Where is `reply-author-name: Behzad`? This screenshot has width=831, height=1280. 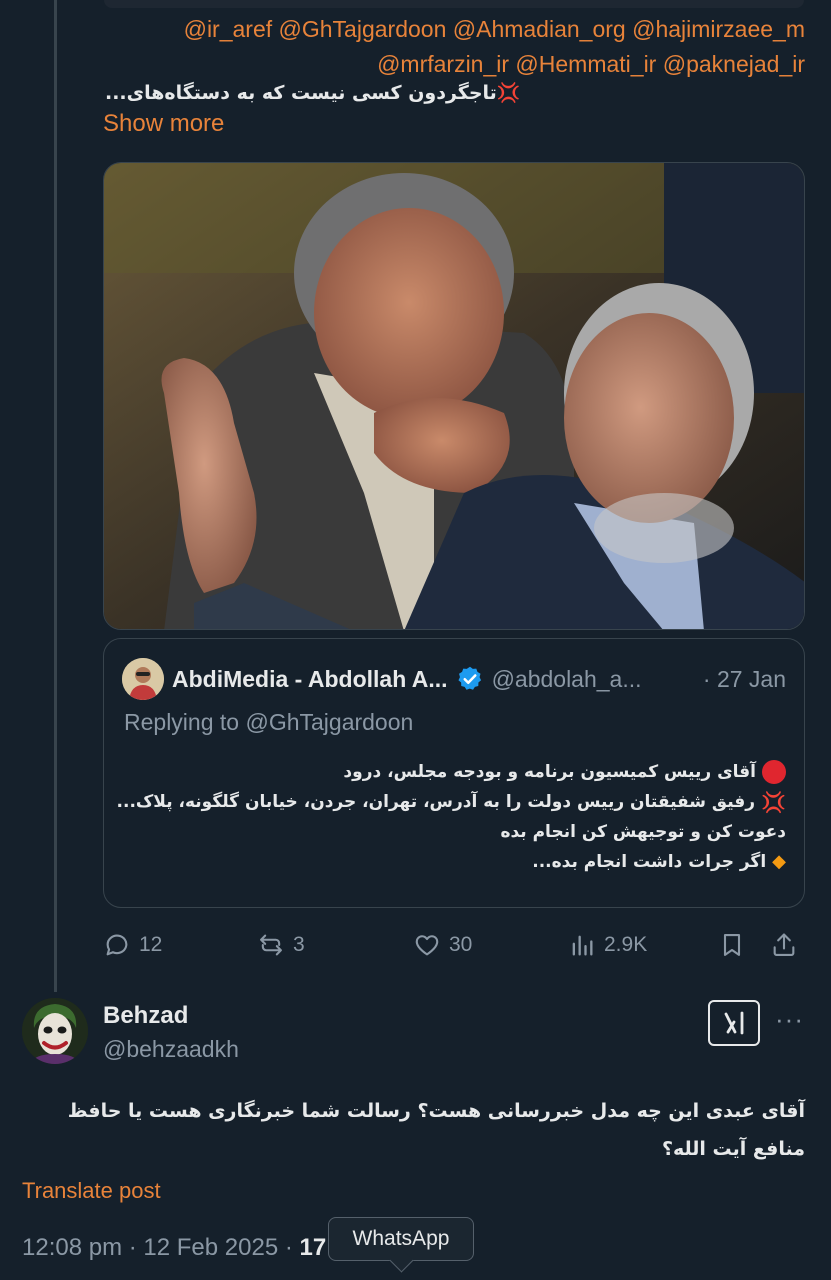 reply-author-name: Behzad is located at coordinates (145, 1016).